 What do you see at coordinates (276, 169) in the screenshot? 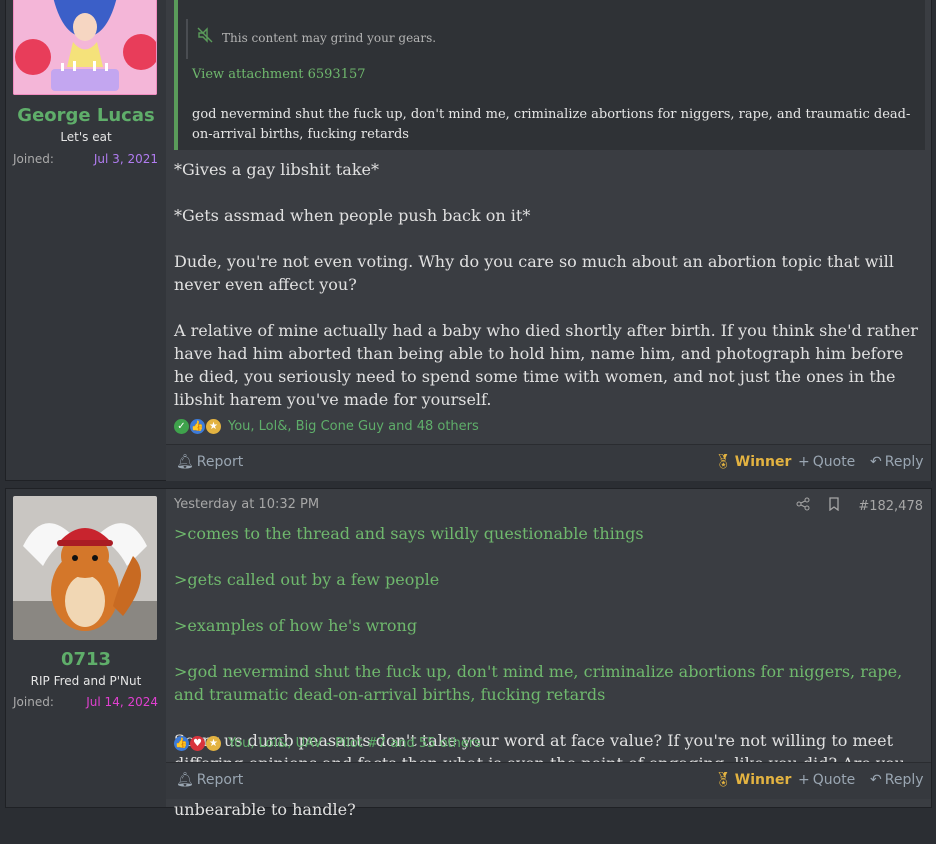
I see `paragraph: *Gives a gay libshit take*` at bounding box center [276, 169].